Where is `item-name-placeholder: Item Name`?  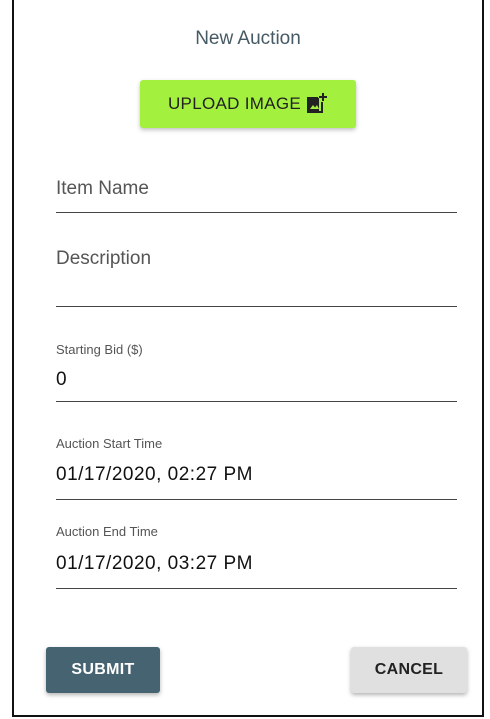
item-name-placeholder: Item Name is located at coordinates (102, 188).